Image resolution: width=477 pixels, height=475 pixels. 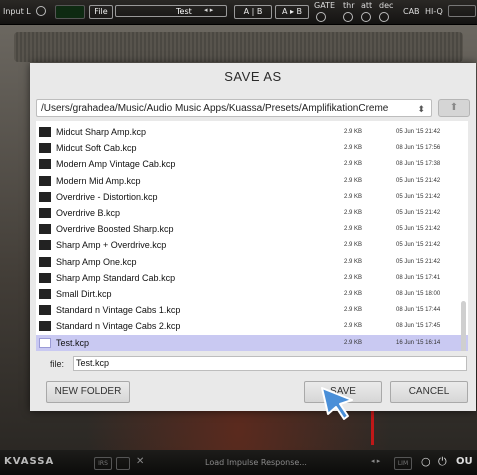 What do you see at coordinates (103, 463) in the screenshot?
I see `ir-toggle-icon: IRS` at bounding box center [103, 463].